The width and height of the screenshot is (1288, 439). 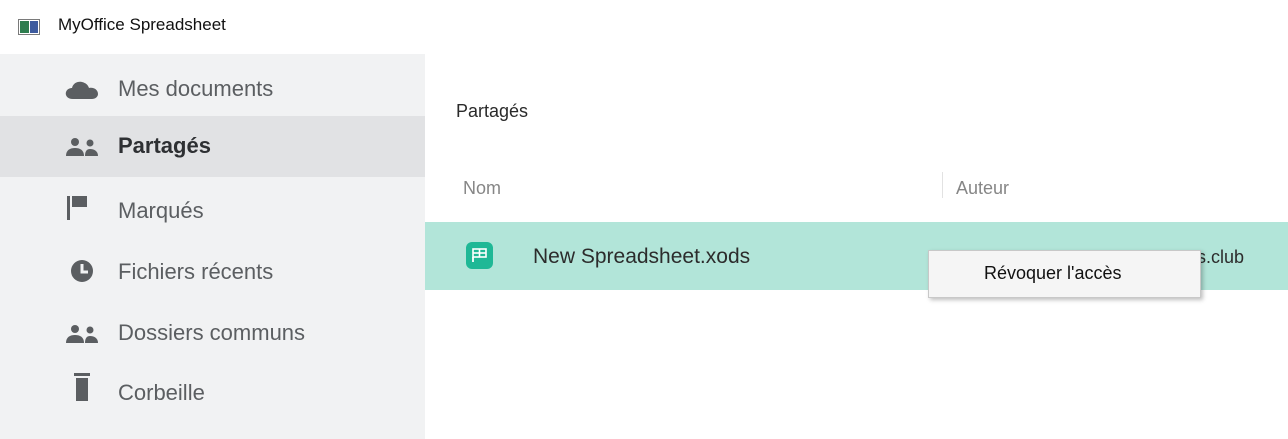 I want to click on sidebar-item-dossiers-communs: Dossiers communs, so click(x=212, y=333).